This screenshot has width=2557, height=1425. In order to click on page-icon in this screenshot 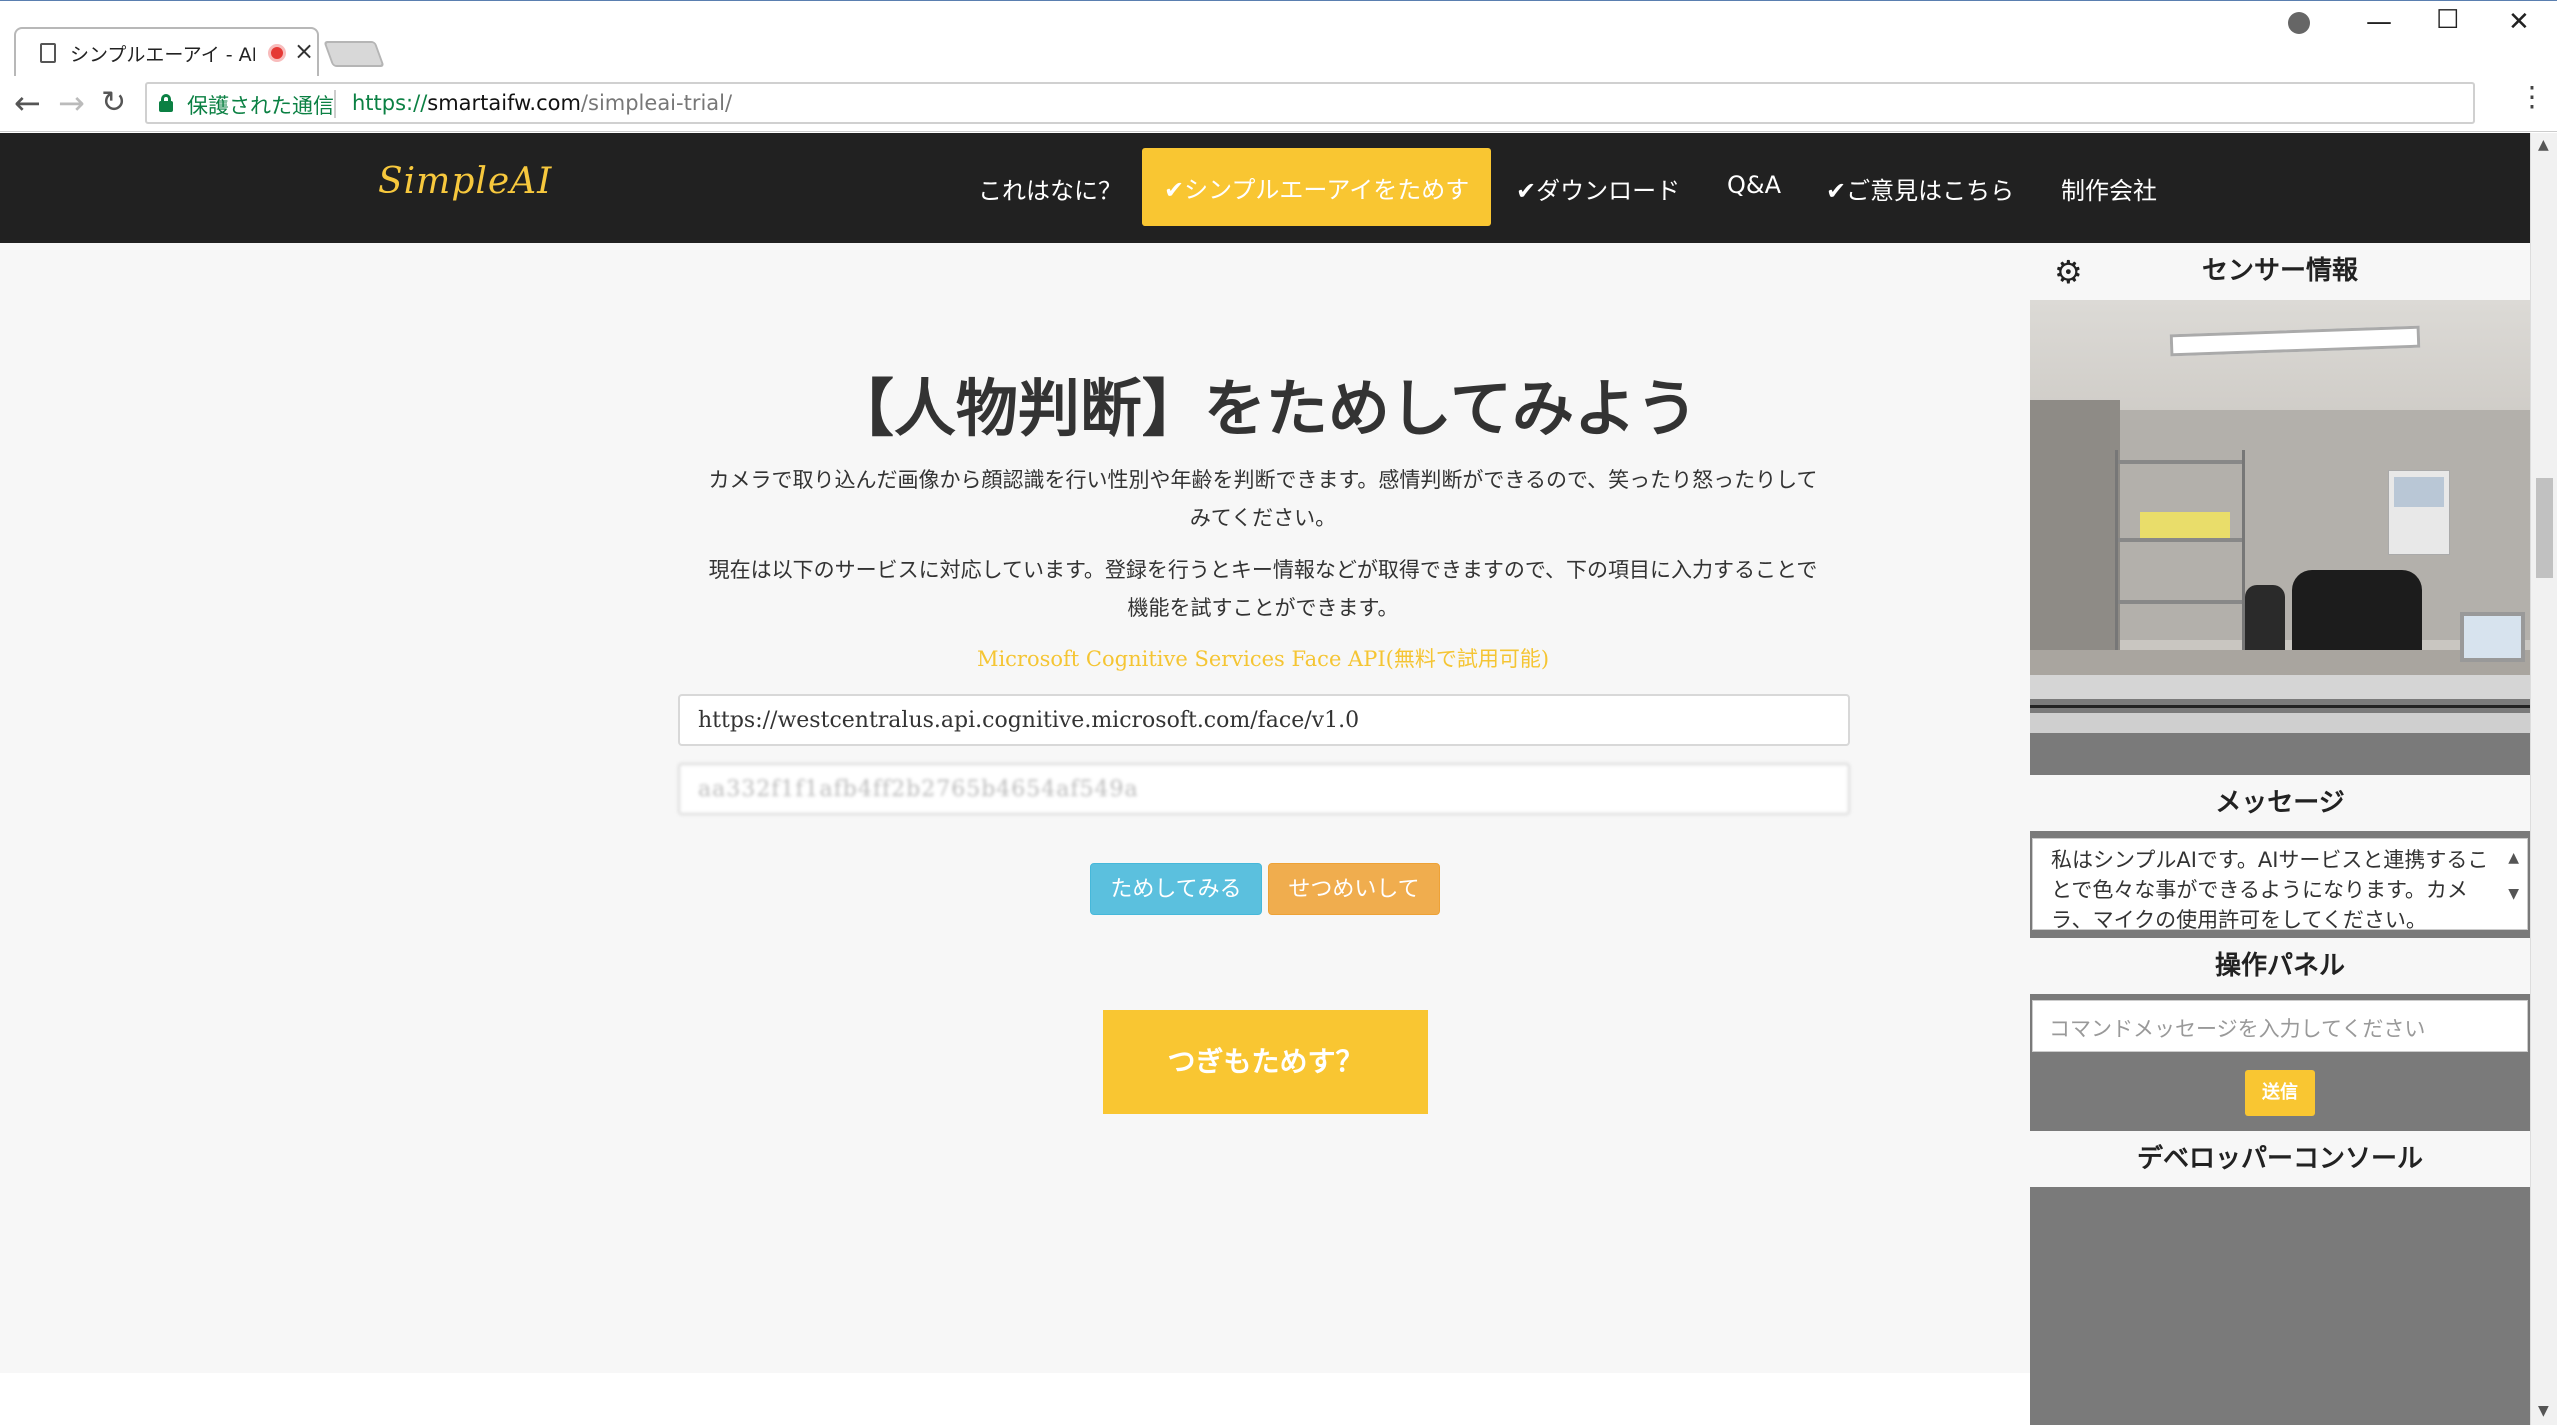, I will do `click(48, 53)`.